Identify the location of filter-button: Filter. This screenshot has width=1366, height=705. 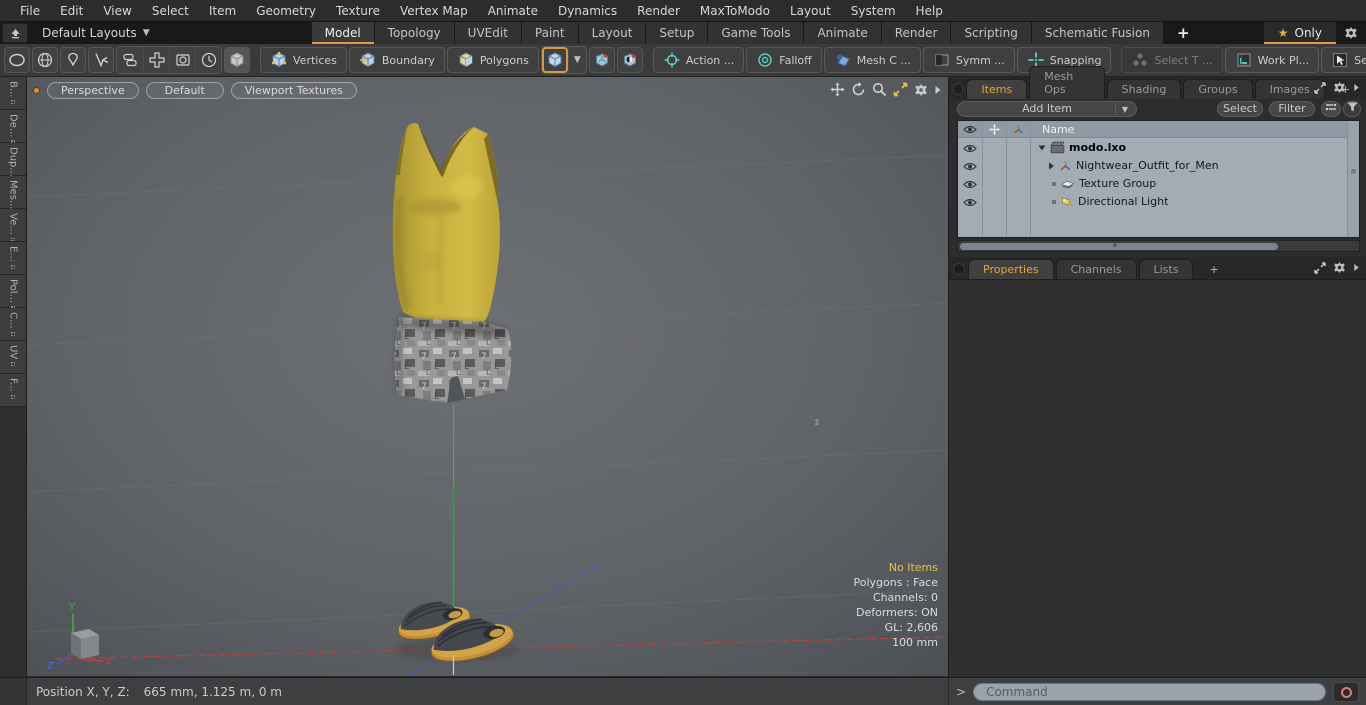
(1292, 109).